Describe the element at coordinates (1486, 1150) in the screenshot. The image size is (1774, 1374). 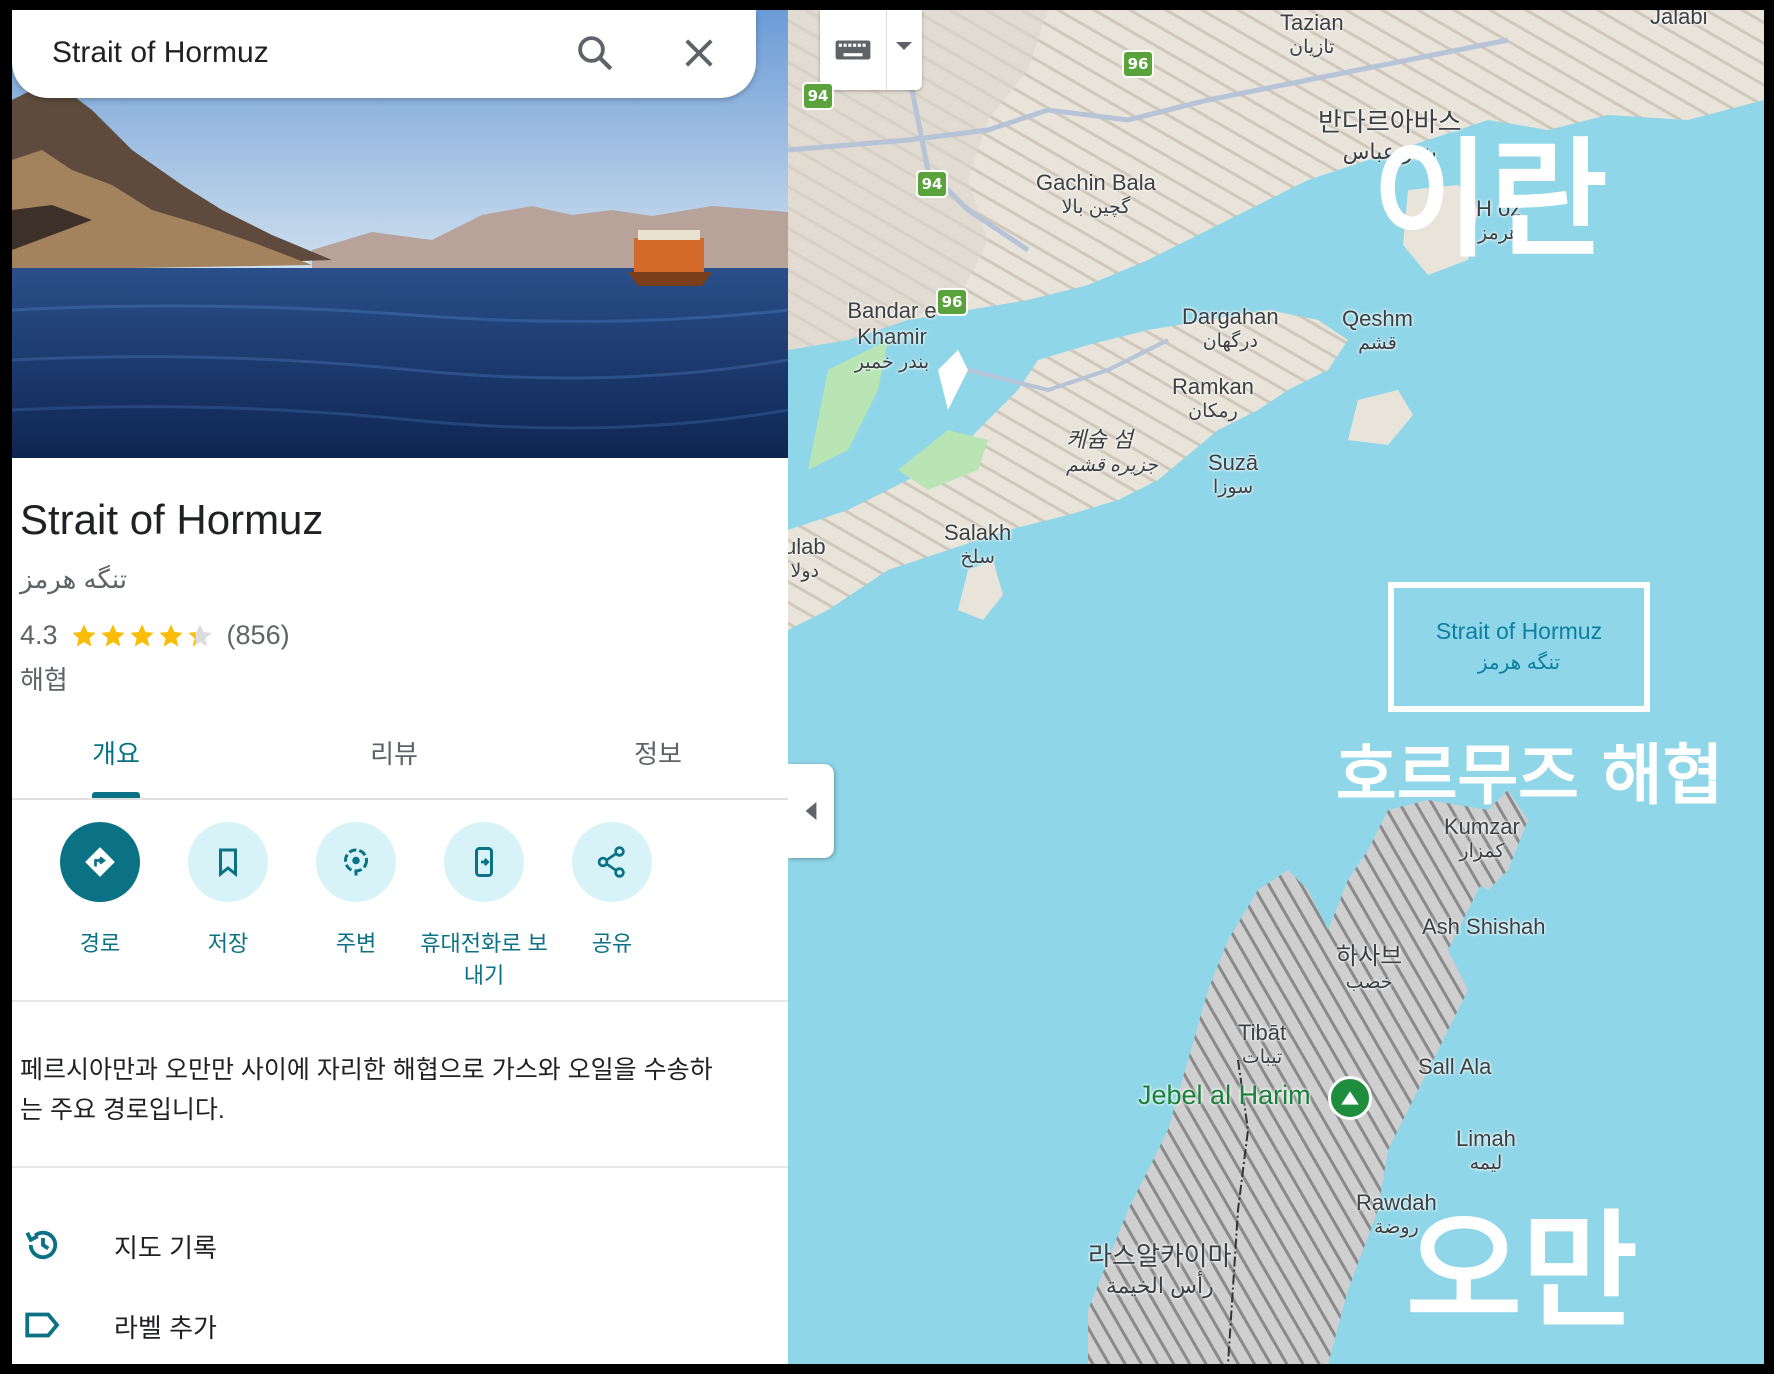
I see `map-label-limah: Limah ليمه` at that location.